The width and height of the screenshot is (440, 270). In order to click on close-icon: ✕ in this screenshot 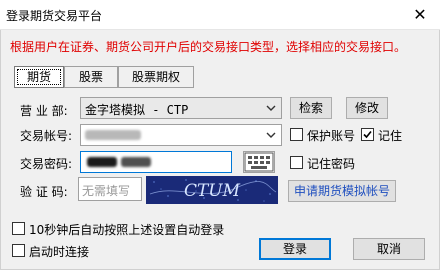, I will do `click(420, 15)`.